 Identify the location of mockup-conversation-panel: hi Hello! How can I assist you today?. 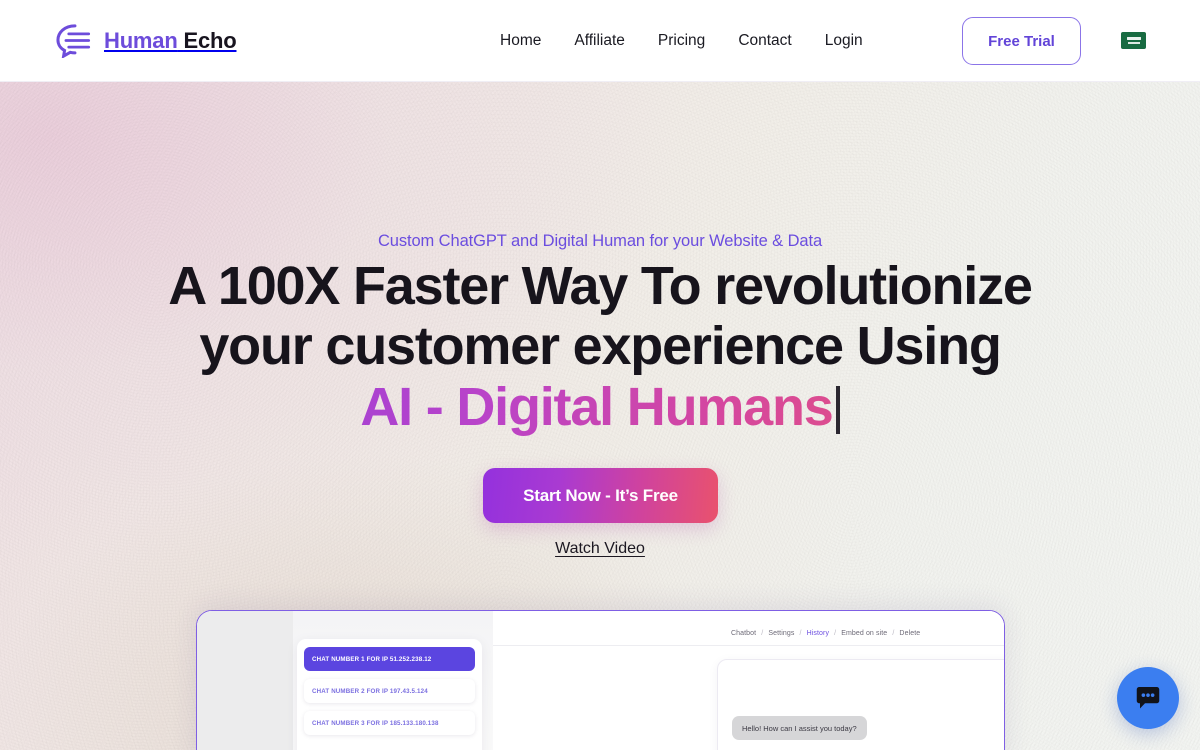
(860, 704).